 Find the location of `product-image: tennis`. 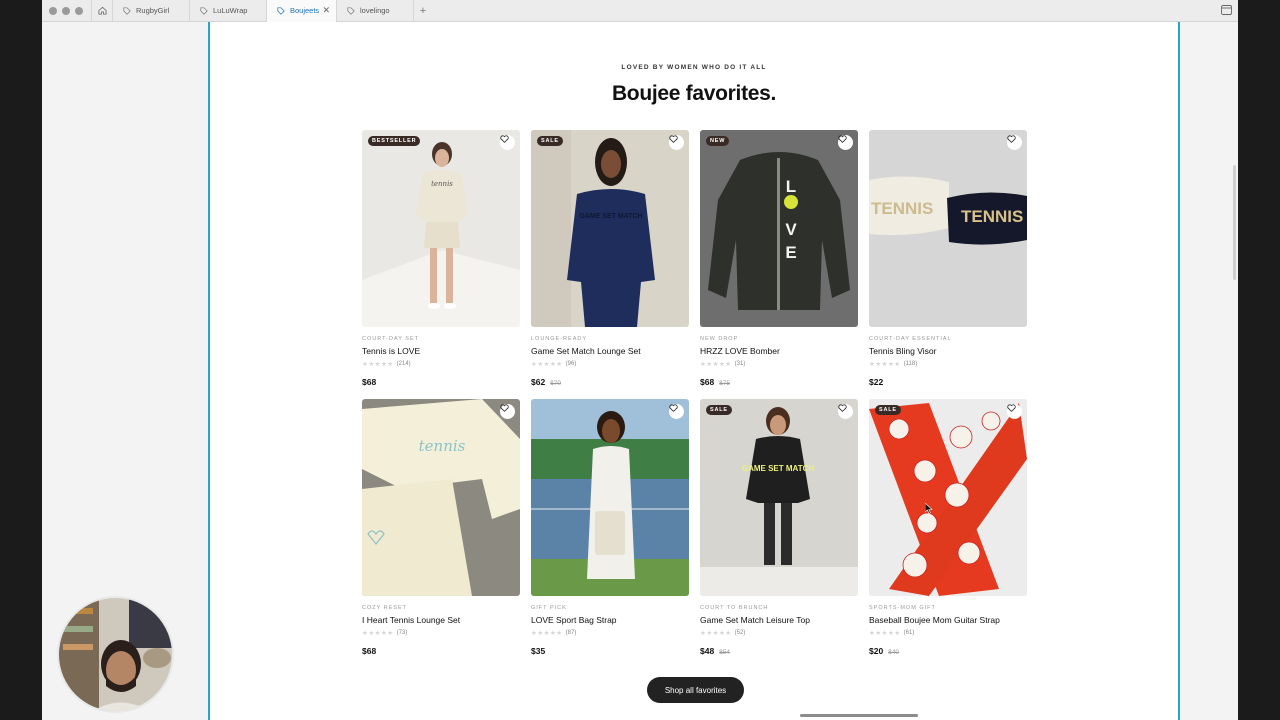

product-image: tennis is located at coordinates (441, 497).